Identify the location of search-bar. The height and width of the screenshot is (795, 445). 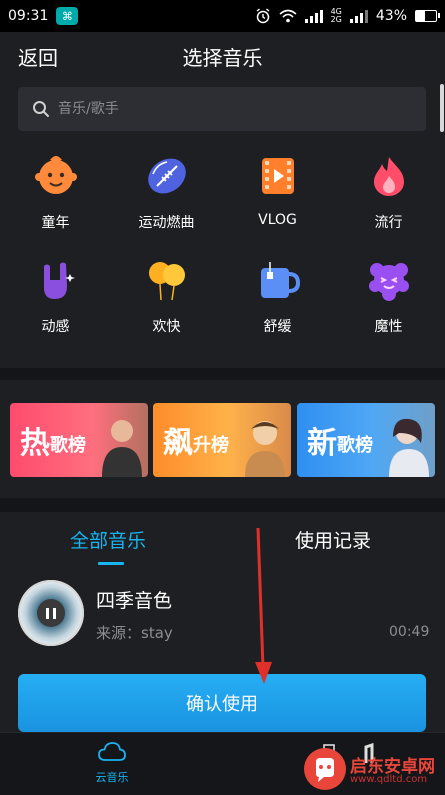
(222, 109).